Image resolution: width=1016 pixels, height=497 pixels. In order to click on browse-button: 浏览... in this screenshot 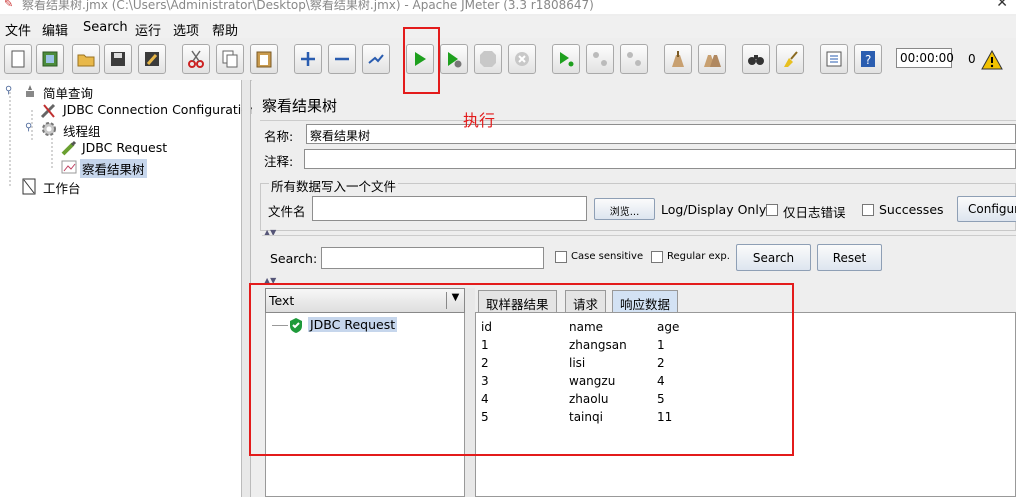, I will do `click(624, 209)`.